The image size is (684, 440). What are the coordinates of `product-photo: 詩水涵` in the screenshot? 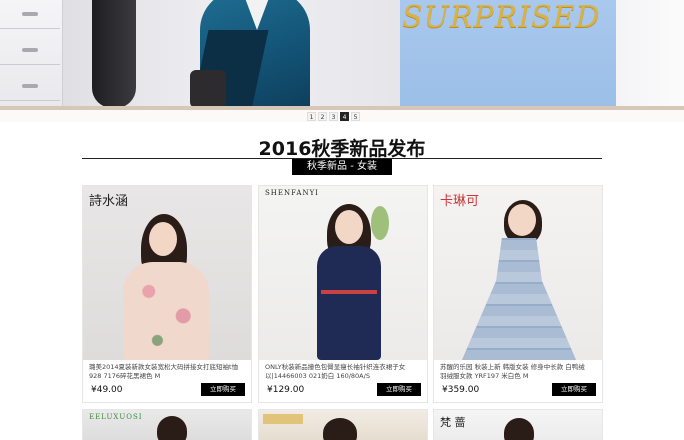 It's located at (167, 273).